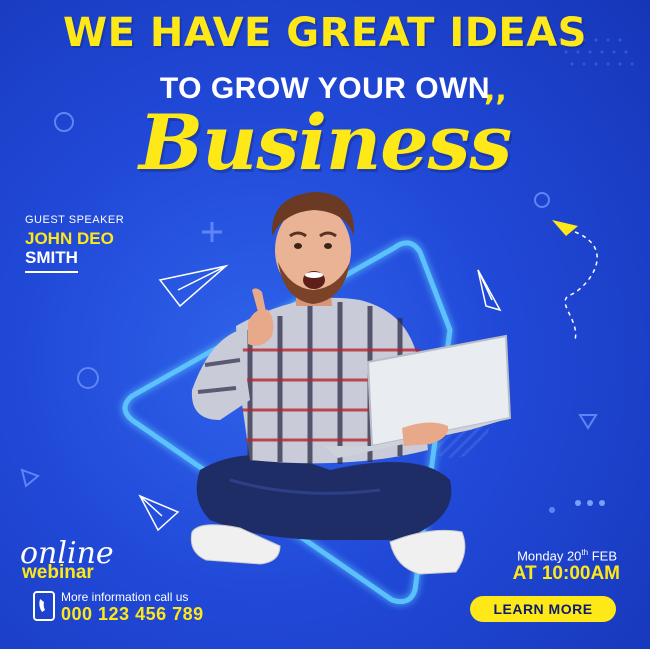 This screenshot has height=649, width=650. Describe the element at coordinates (581, 286) in the screenshot. I see `flight-path` at that location.